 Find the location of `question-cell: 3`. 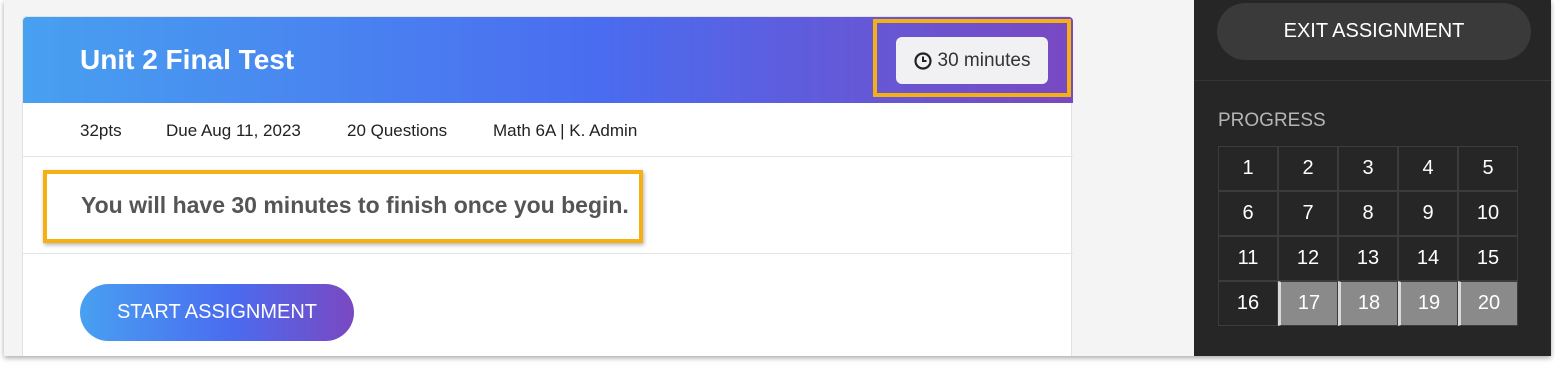

question-cell: 3 is located at coordinates (1368, 168).